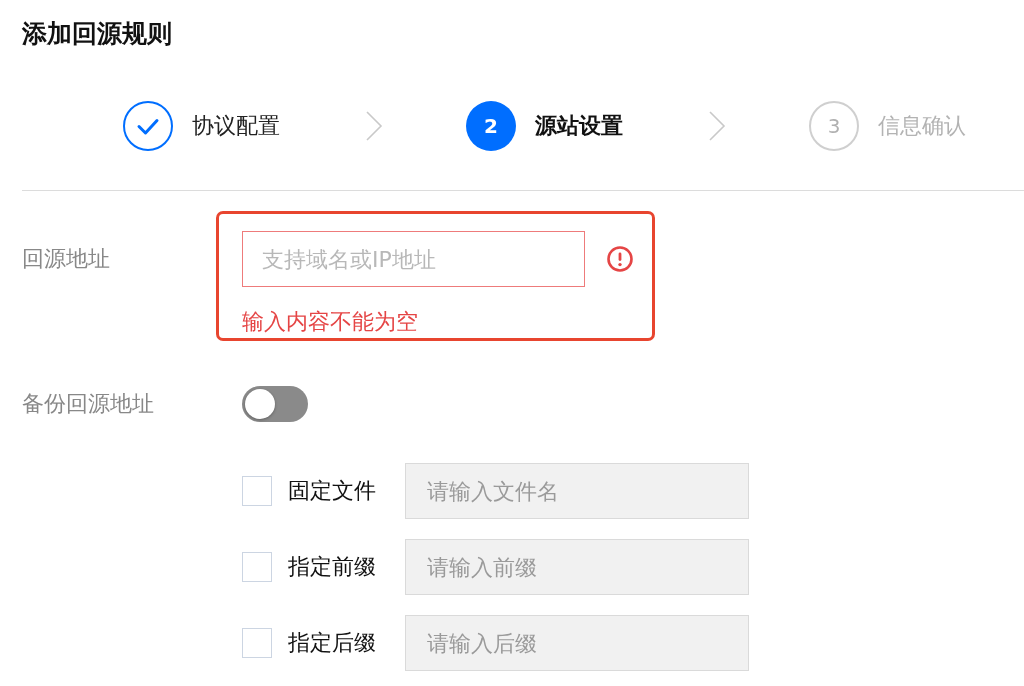 This screenshot has width=1024, height=686. What do you see at coordinates (922, 126) in the screenshot?
I see `step-label: 信息确认` at bounding box center [922, 126].